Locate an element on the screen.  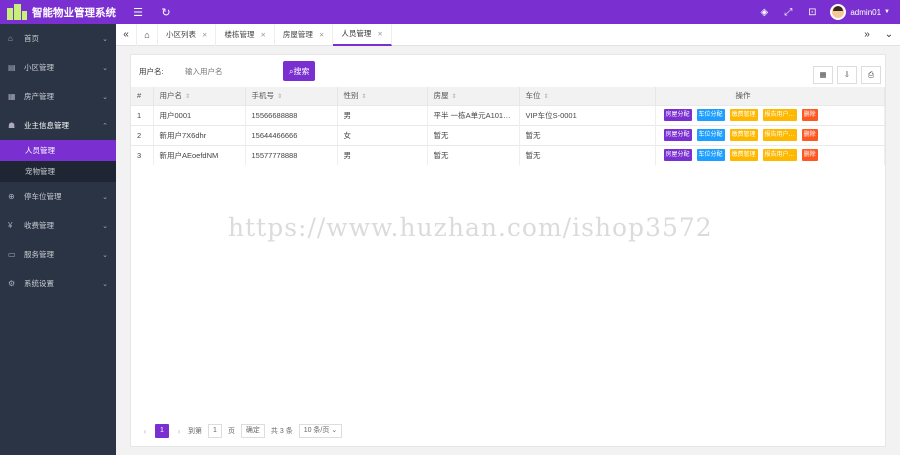
sidebar-item-owner-info: ☗ 业主信息管理 ⌃ is located at coordinates (58, 125).